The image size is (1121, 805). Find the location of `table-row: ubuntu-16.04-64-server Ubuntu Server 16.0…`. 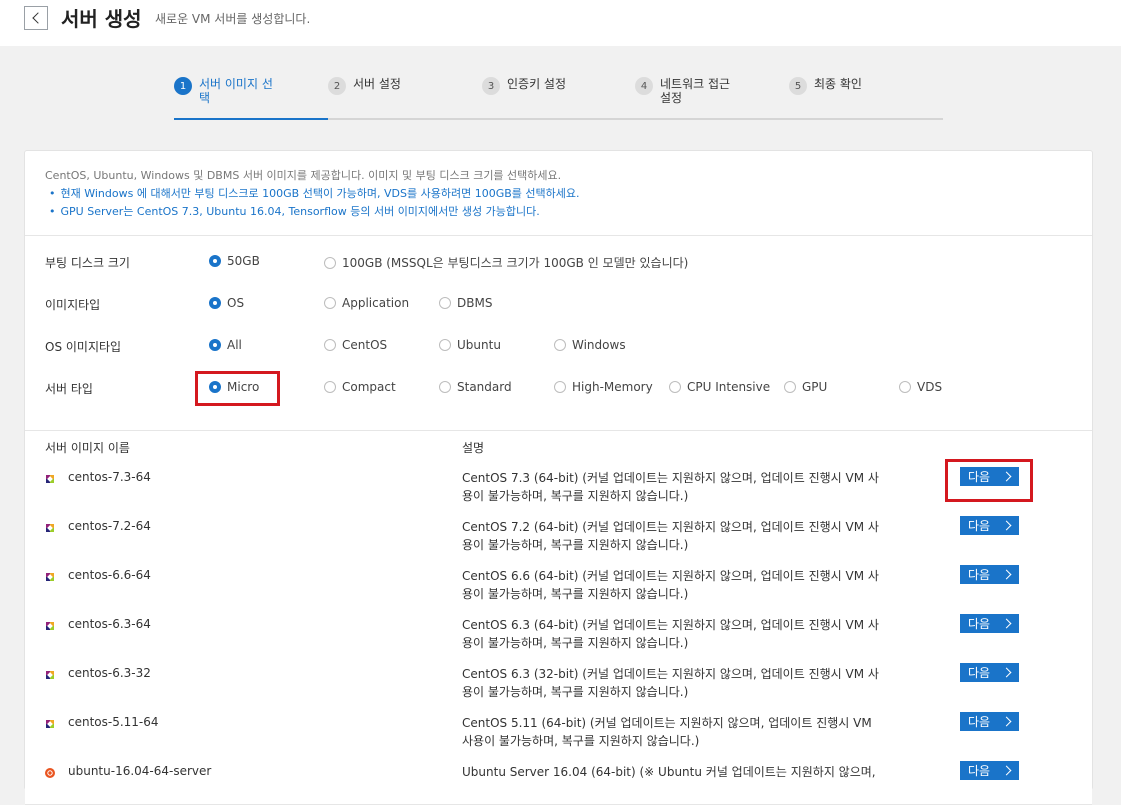

table-row: ubuntu-16.04-64-server Ubuntu Server 16.0… is located at coordinates (558, 780).